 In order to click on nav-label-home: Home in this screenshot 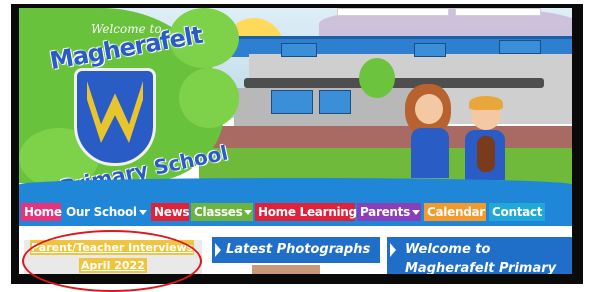, I will do `click(43, 212)`.